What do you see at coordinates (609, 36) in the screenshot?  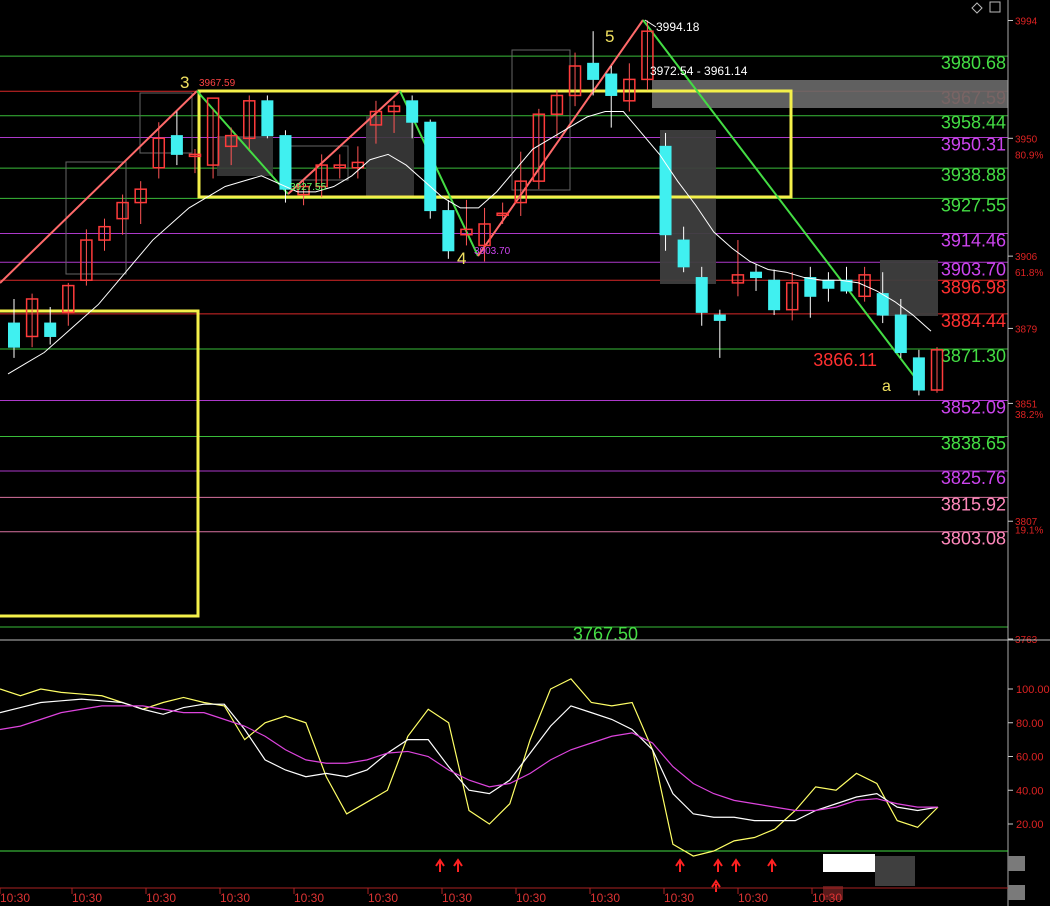 I see `wave-label: 5` at bounding box center [609, 36].